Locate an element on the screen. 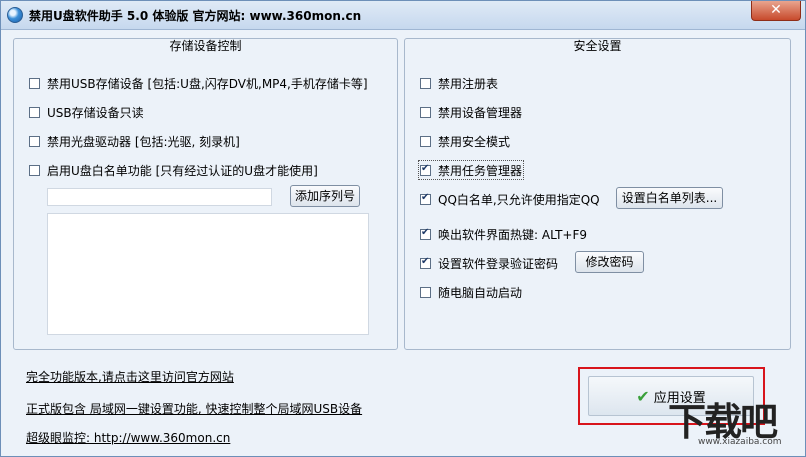 The image size is (806, 457). checkbox-label: 随电脑自动启动 is located at coordinates (480, 292).